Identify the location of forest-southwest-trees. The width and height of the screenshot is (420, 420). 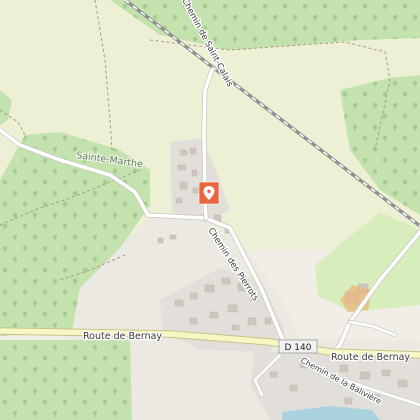
(66, 380).